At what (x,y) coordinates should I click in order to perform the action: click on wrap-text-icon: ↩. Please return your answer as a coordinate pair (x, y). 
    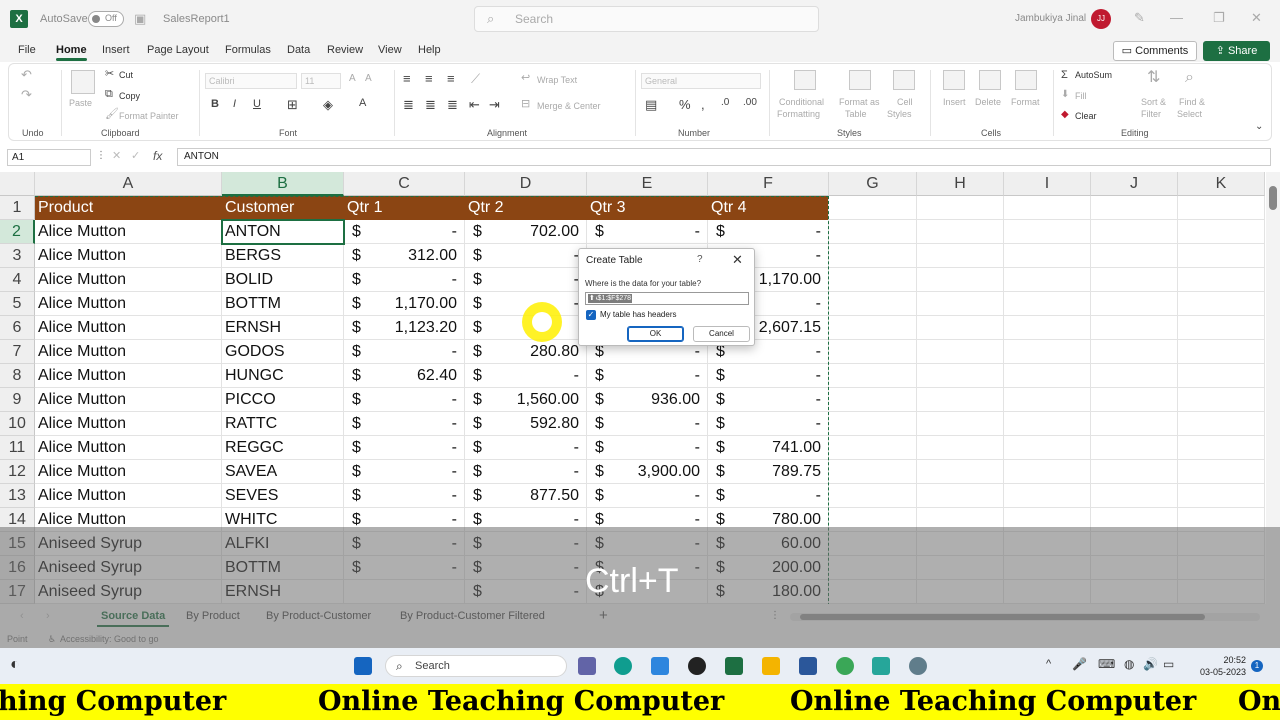
    Looking at the image, I should click on (525, 78).